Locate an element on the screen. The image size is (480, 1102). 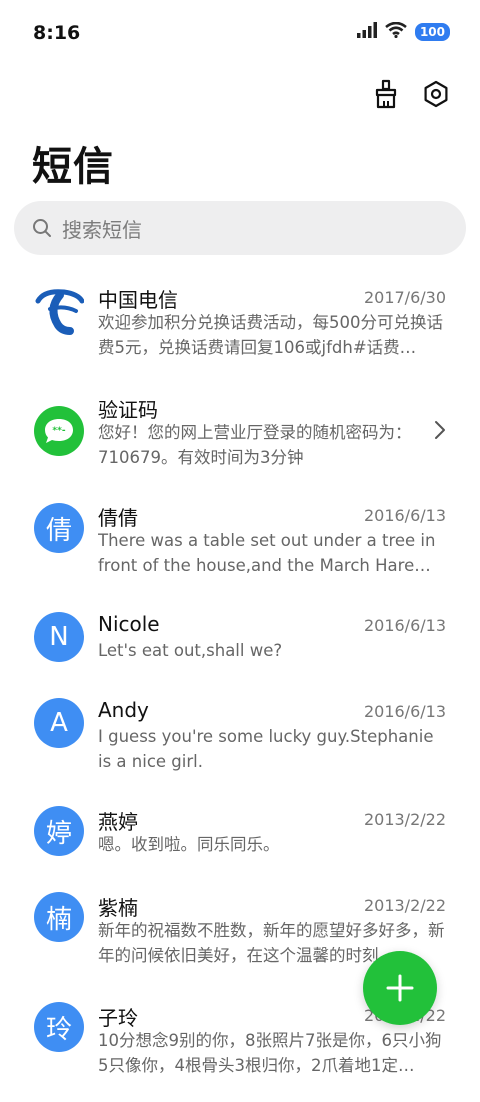
settings-icon is located at coordinates (436, 94).